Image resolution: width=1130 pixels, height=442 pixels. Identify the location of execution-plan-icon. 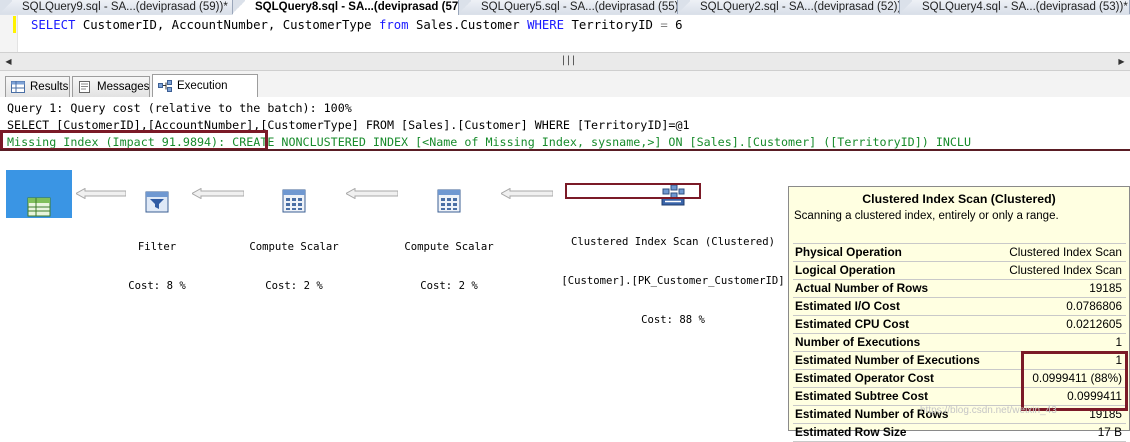
(165, 86).